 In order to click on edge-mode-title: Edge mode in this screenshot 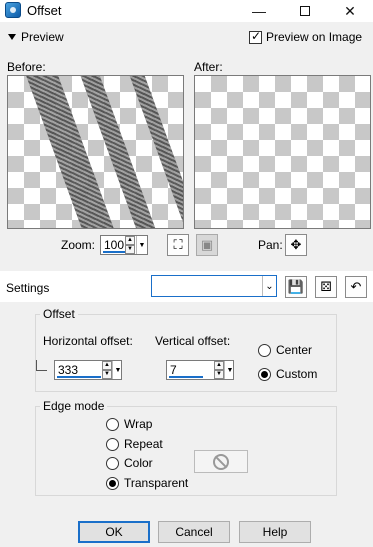, I will do `click(74, 406)`.